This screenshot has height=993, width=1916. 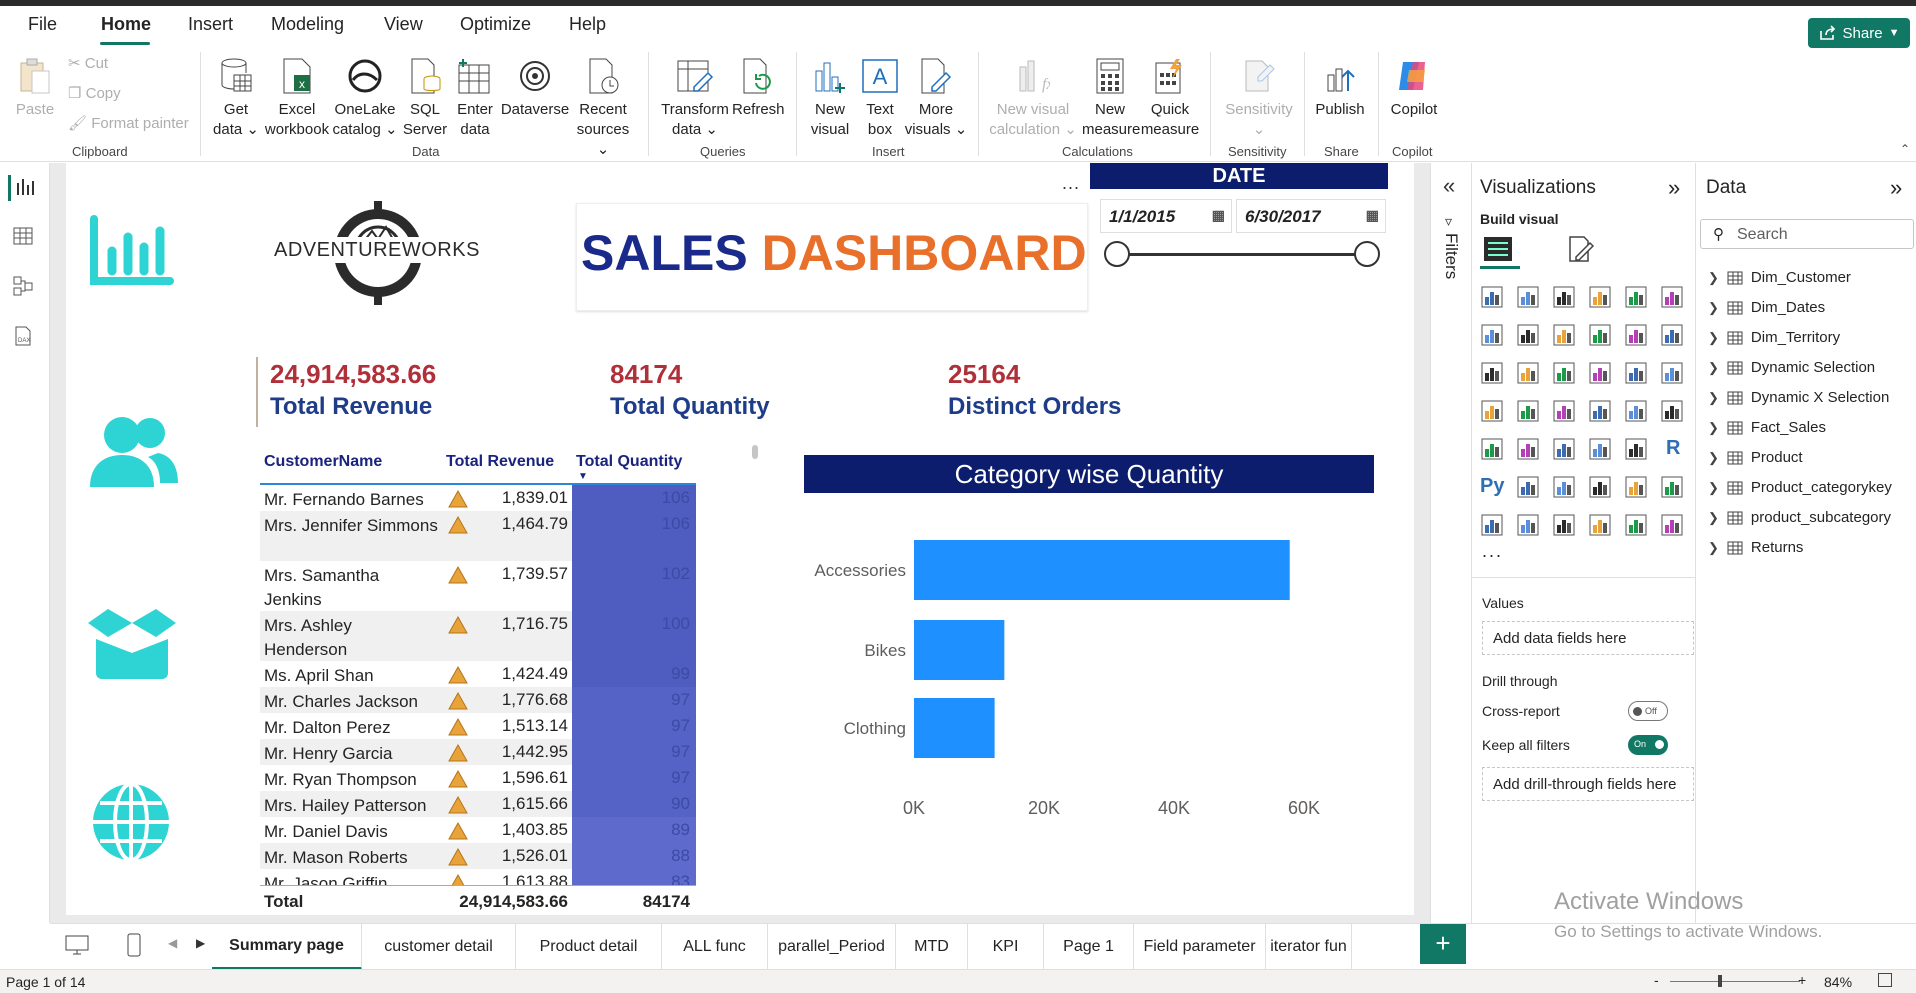 I want to click on format-painter-button: 🖌 Format painter, so click(x=128, y=123).